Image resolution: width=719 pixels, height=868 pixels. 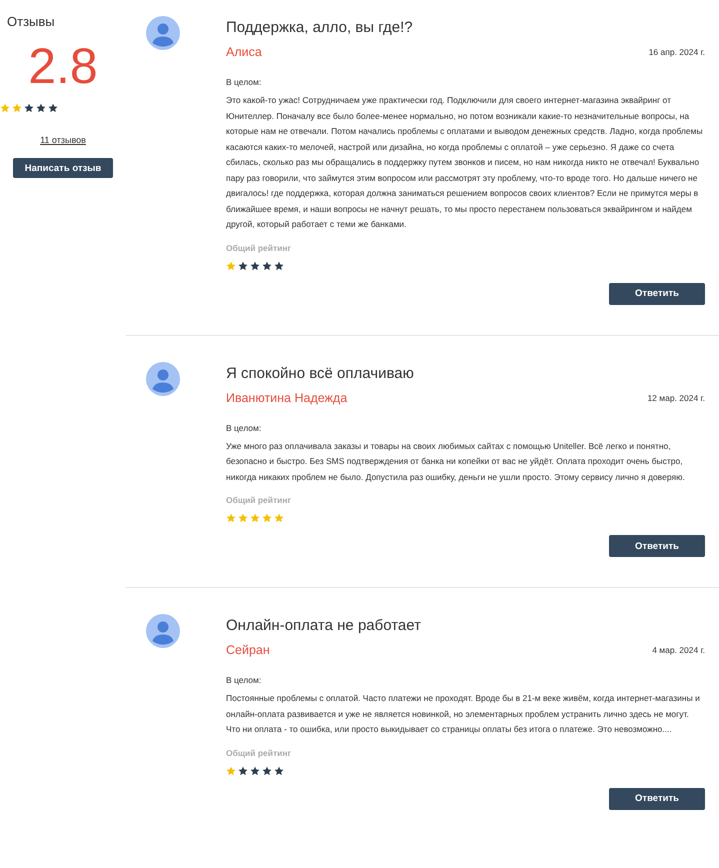 I want to click on author-name: Сейран, so click(x=248, y=650).